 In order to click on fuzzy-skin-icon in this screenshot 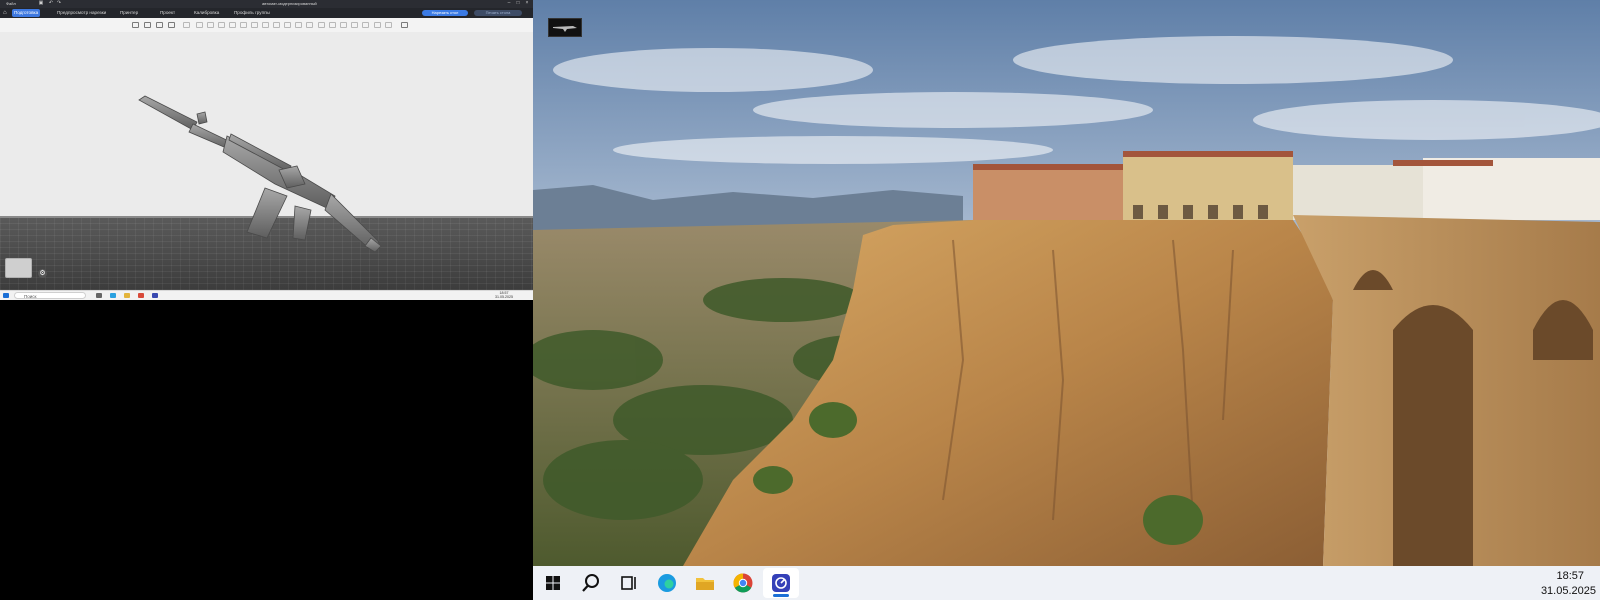, I will do `click(354, 25)`.